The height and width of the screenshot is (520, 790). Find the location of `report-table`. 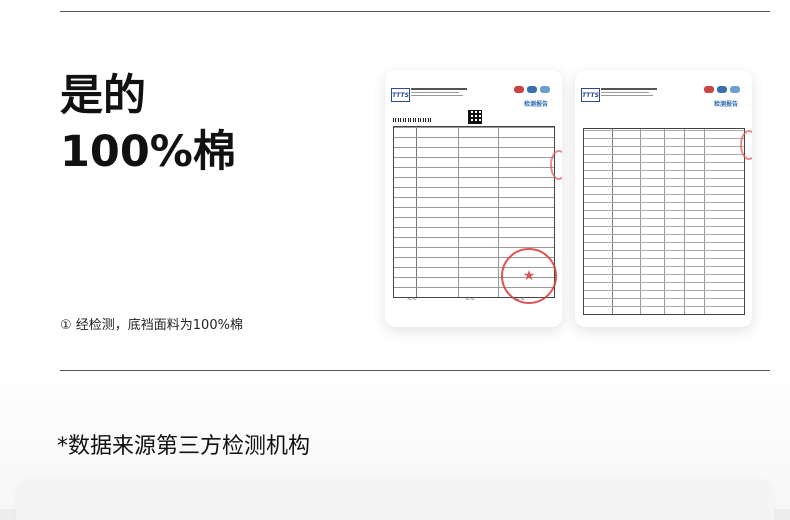

report-table is located at coordinates (664, 221).